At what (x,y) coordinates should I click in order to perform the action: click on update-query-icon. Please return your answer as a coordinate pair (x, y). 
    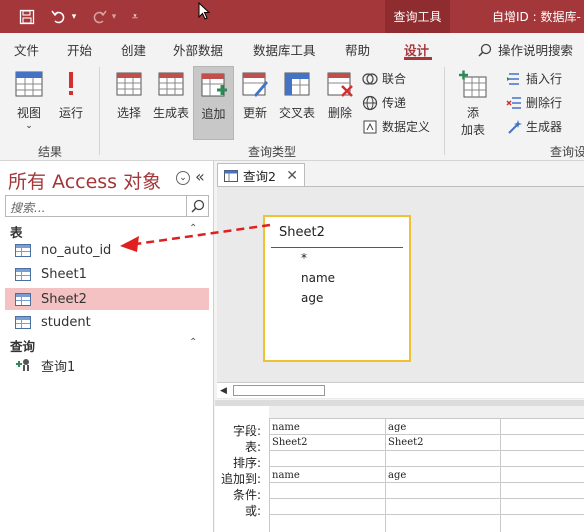
    Looking at the image, I should click on (255, 84).